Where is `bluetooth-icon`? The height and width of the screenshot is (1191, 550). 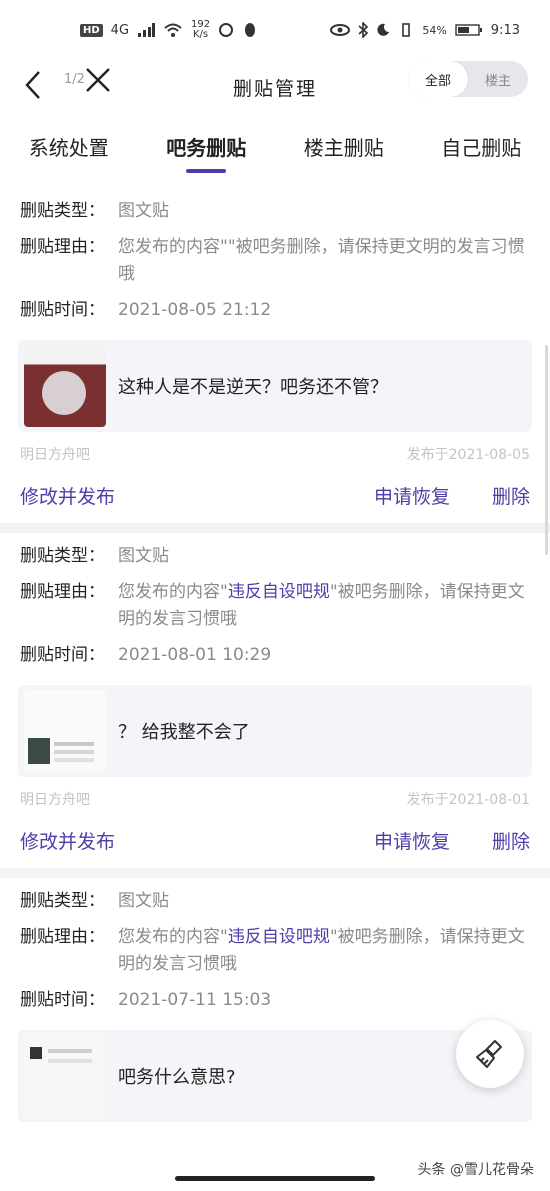 bluetooth-icon is located at coordinates (363, 30).